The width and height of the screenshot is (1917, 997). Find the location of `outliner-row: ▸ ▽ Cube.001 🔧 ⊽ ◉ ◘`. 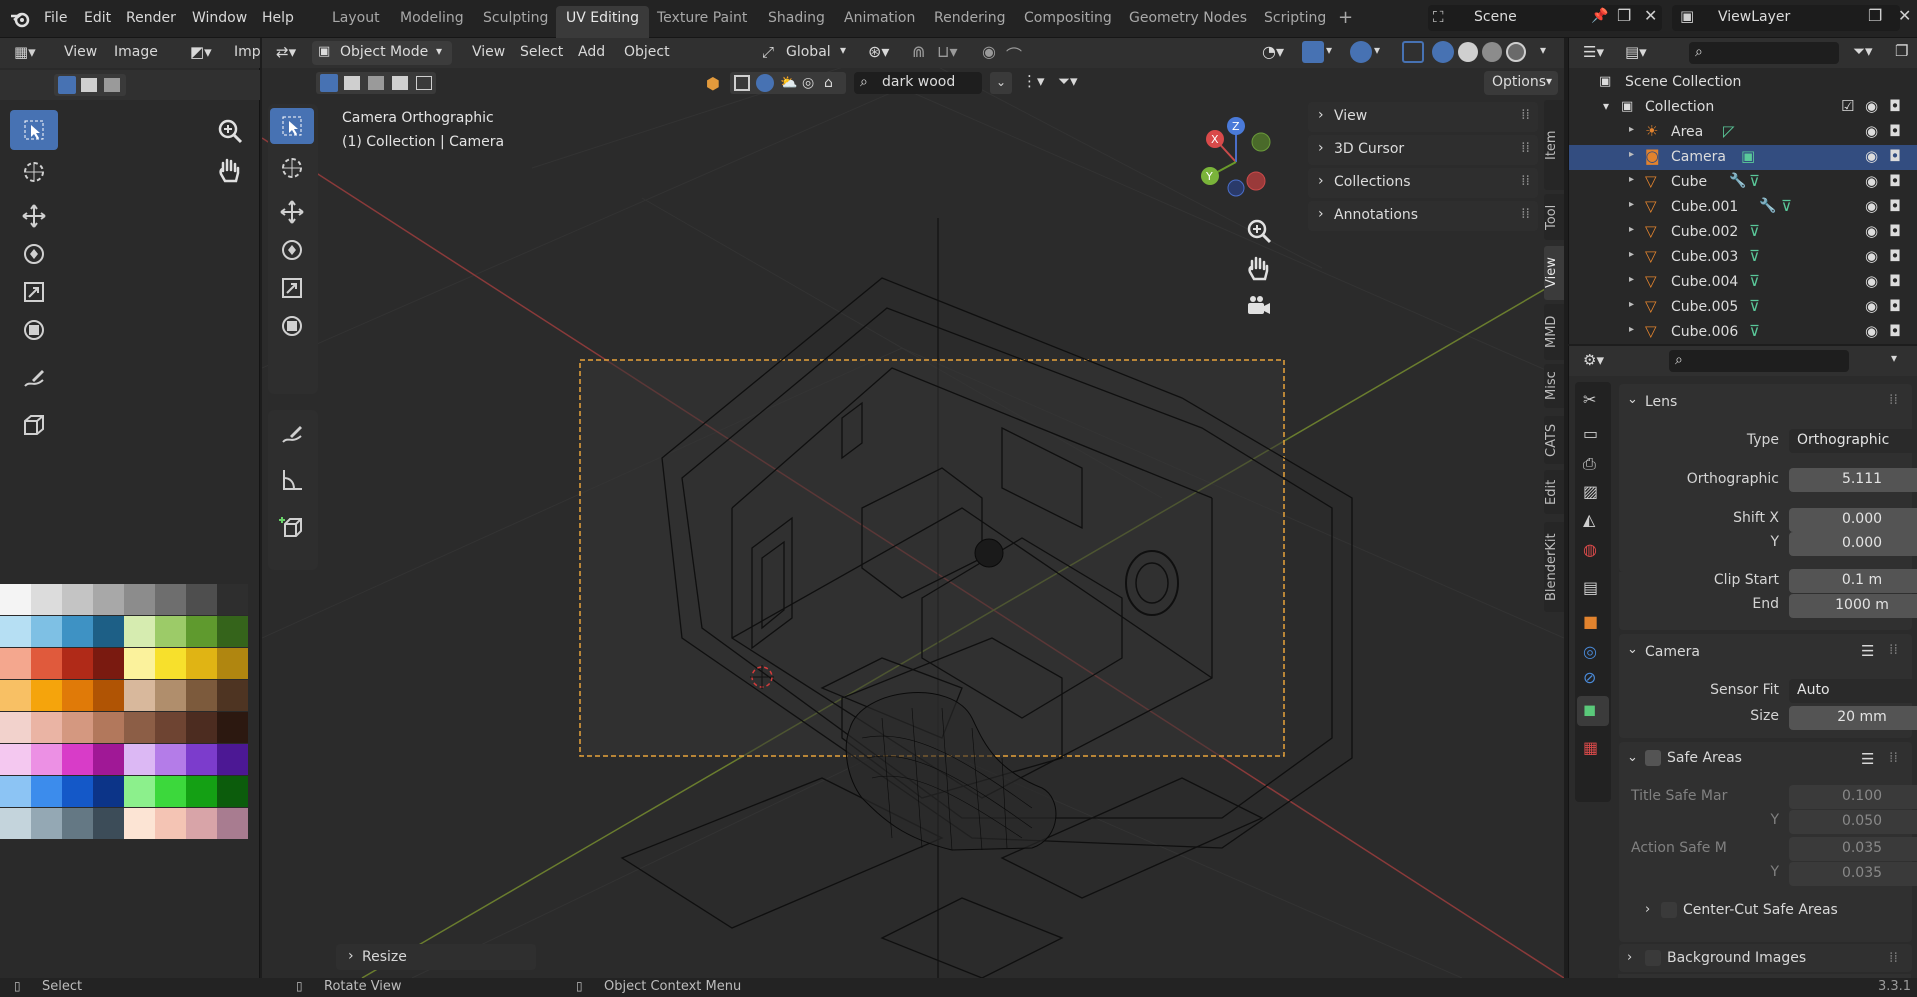

outliner-row: ▸ ▽ Cube.001 🔧 ⊽ ◉ ◘ is located at coordinates (1743, 207).